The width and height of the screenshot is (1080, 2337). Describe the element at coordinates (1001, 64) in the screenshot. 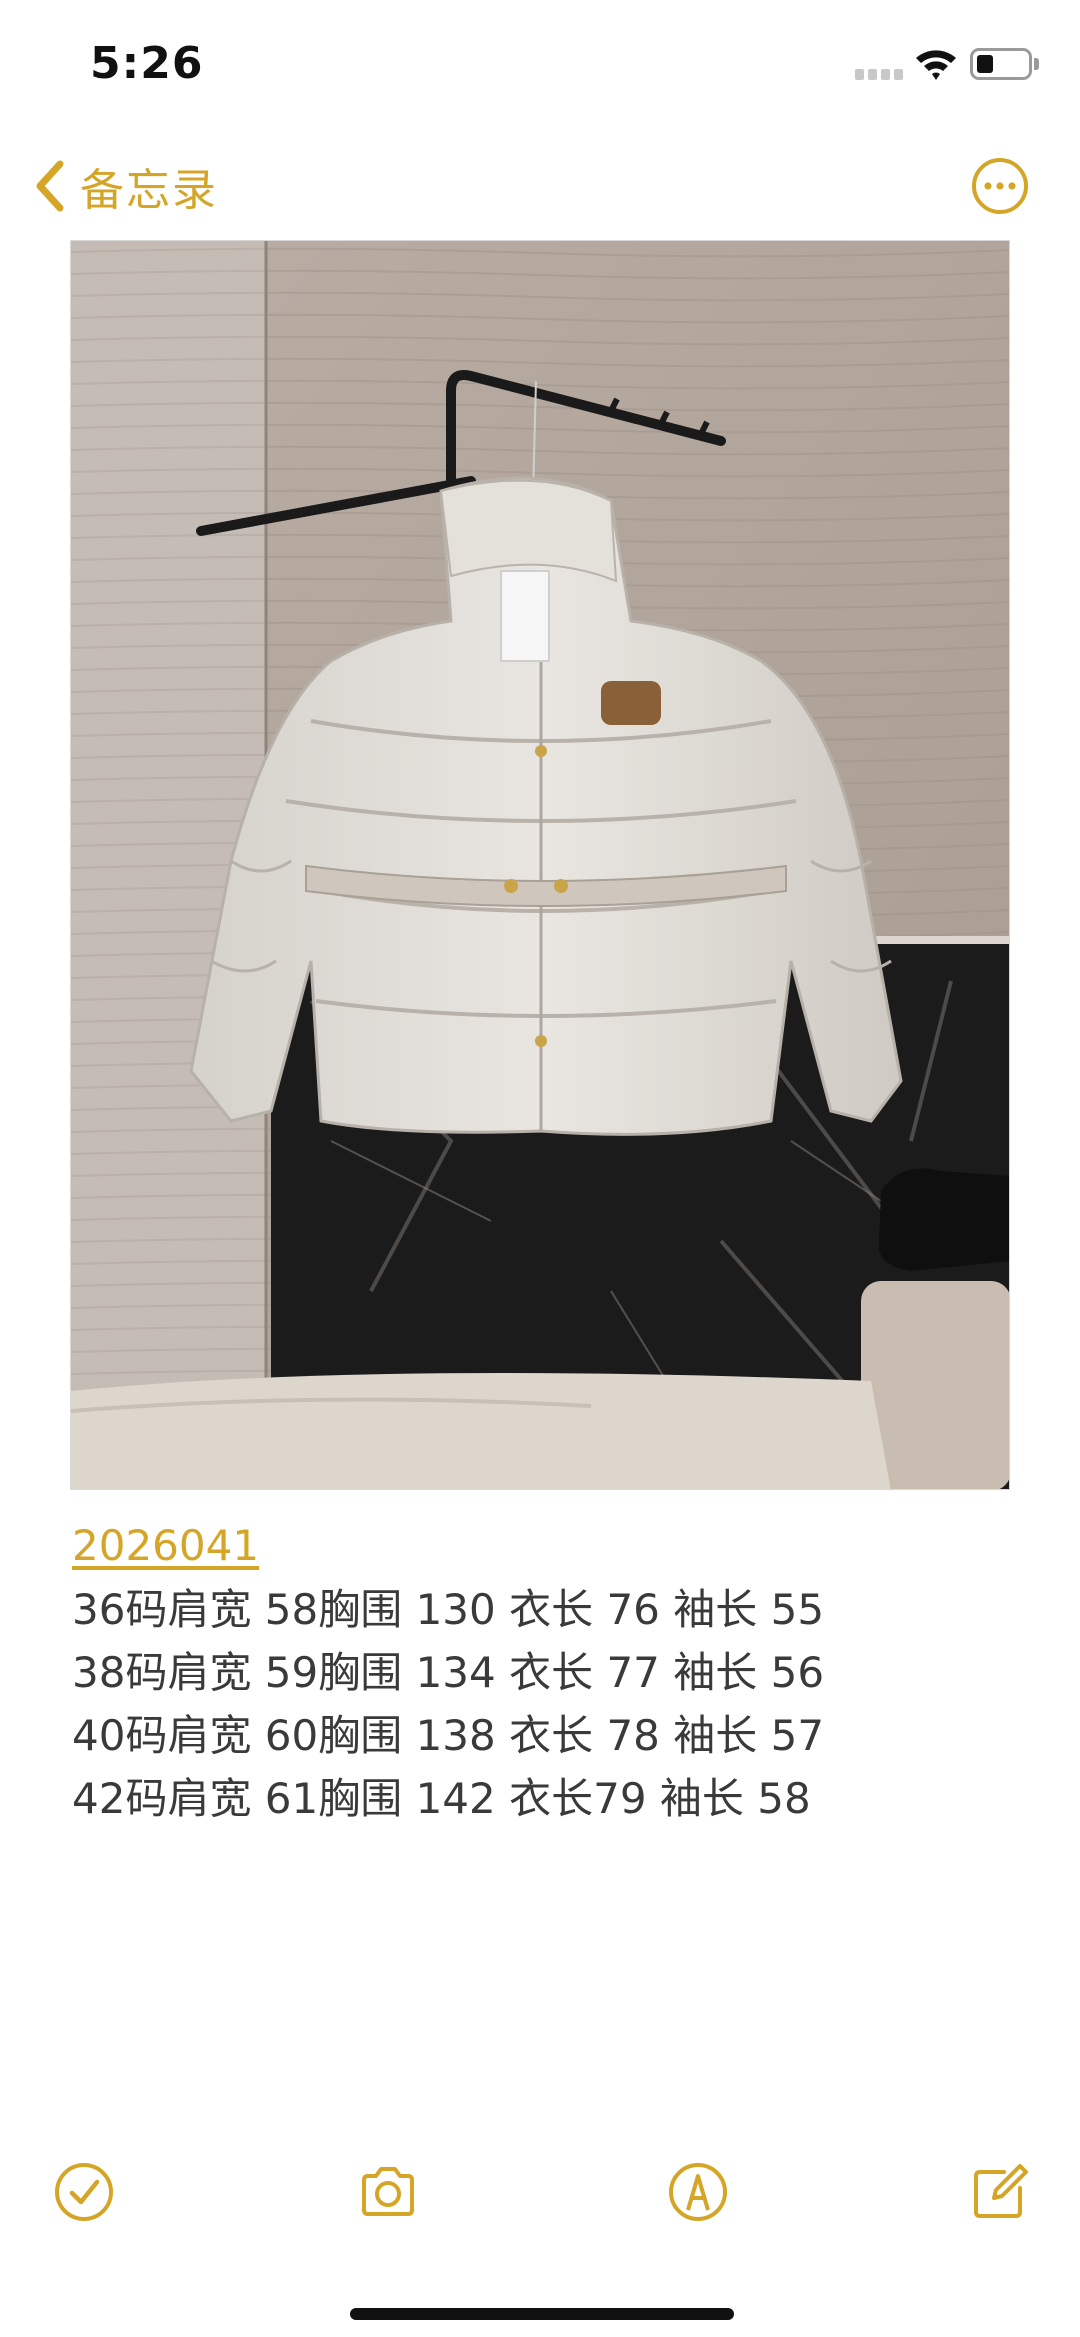

I see `battery-icon` at that location.